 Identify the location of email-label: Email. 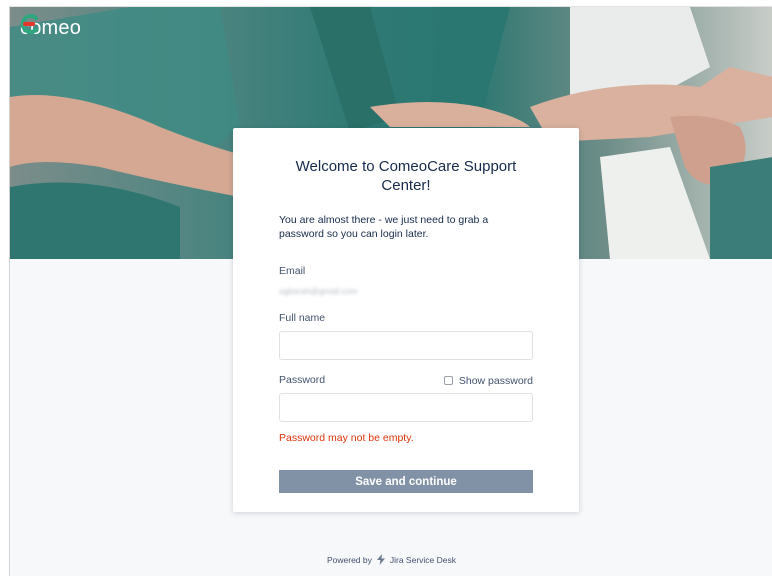
(292, 271).